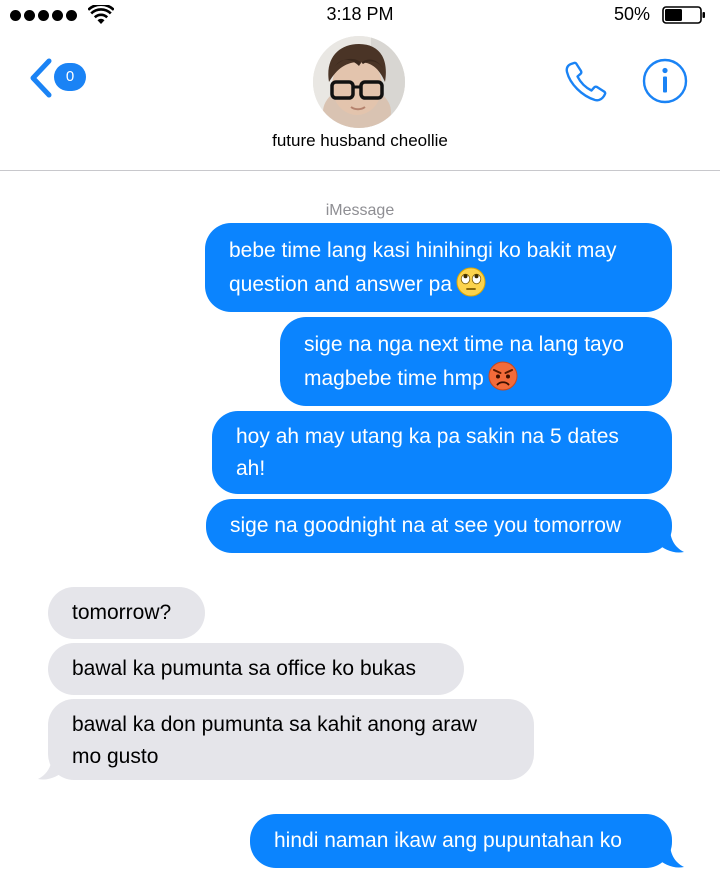 This screenshot has width=720, height=886. I want to click on message-text-line: sige na goodnight na at see you tomorrow, so click(426, 525).